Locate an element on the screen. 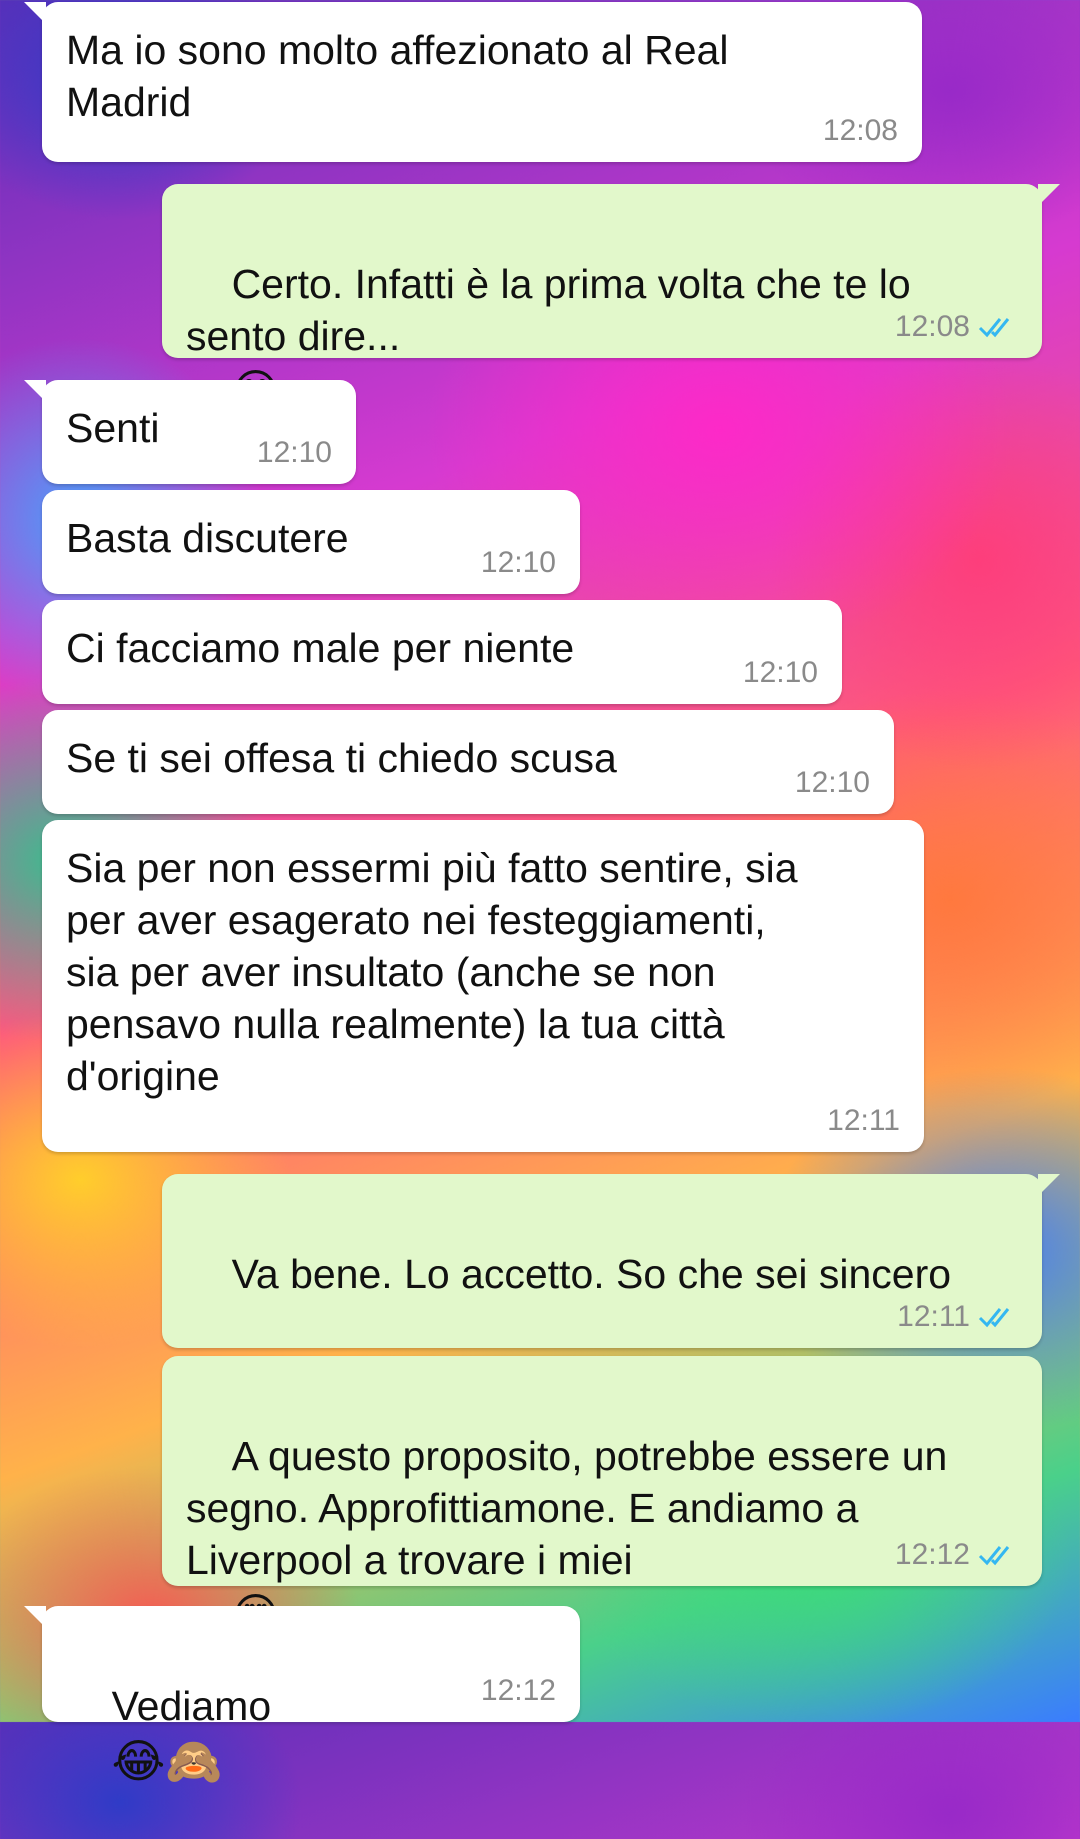  message-bubble: Basta discutere 12:10 is located at coordinates (311, 542).